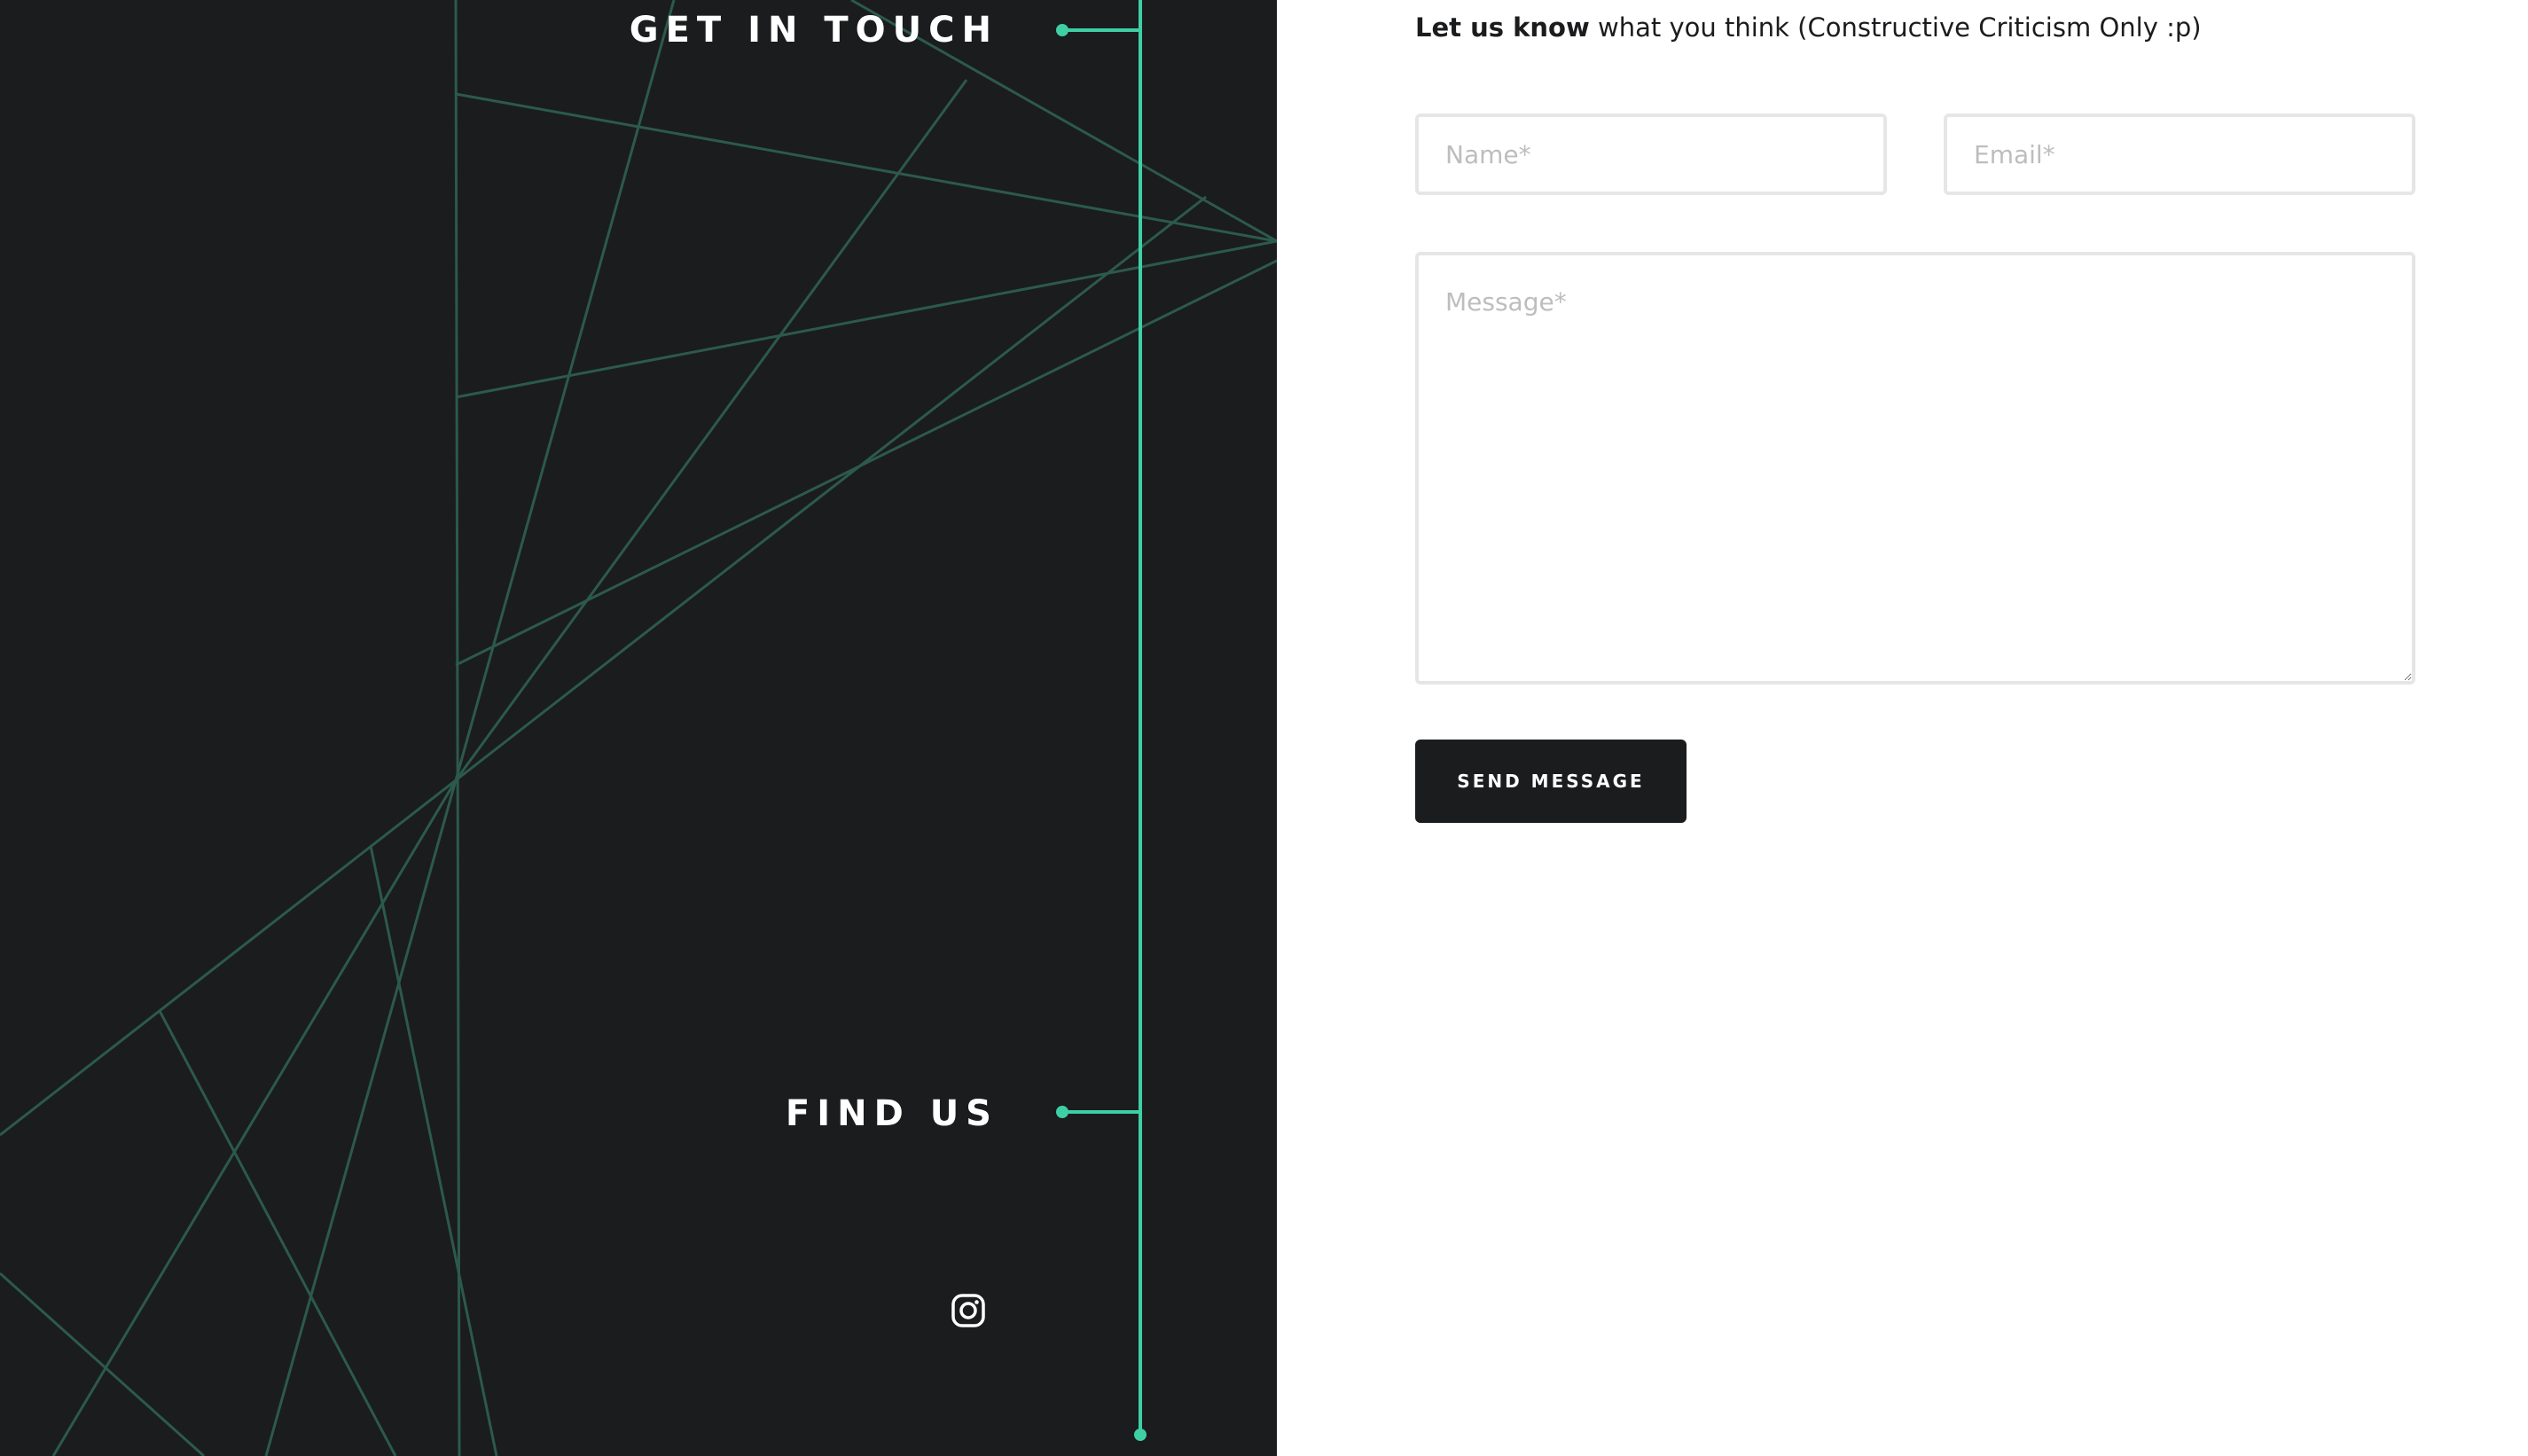 Image resolution: width=2528 pixels, height=1456 pixels. I want to click on instagram-icon, so click(968, 1310).